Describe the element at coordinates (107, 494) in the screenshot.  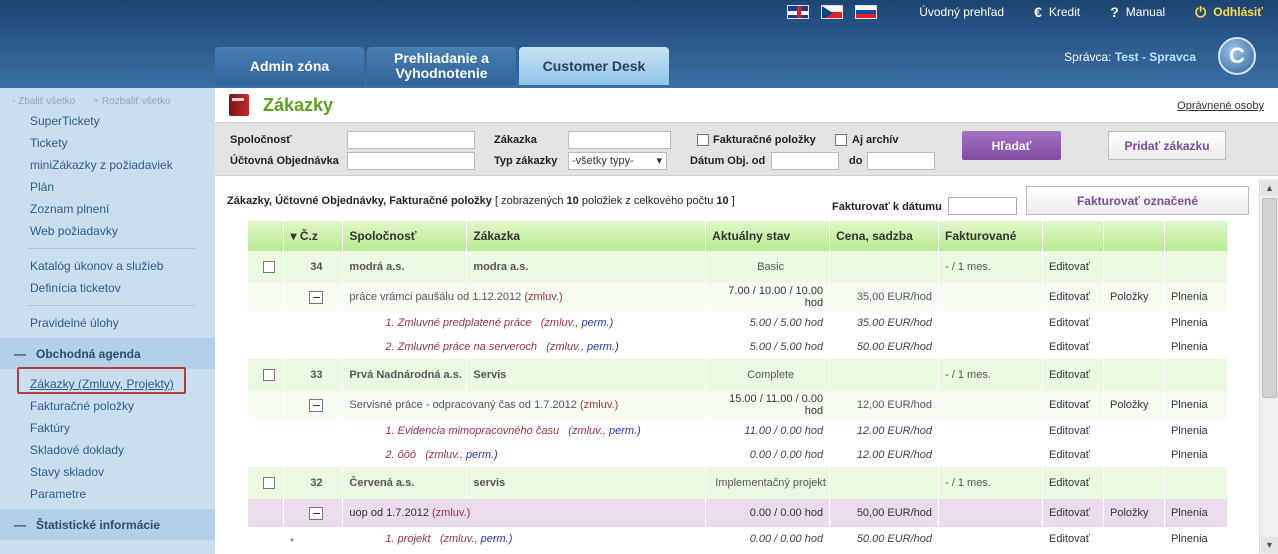
I see `sidebar-item-parameters: Parametre` at that location.